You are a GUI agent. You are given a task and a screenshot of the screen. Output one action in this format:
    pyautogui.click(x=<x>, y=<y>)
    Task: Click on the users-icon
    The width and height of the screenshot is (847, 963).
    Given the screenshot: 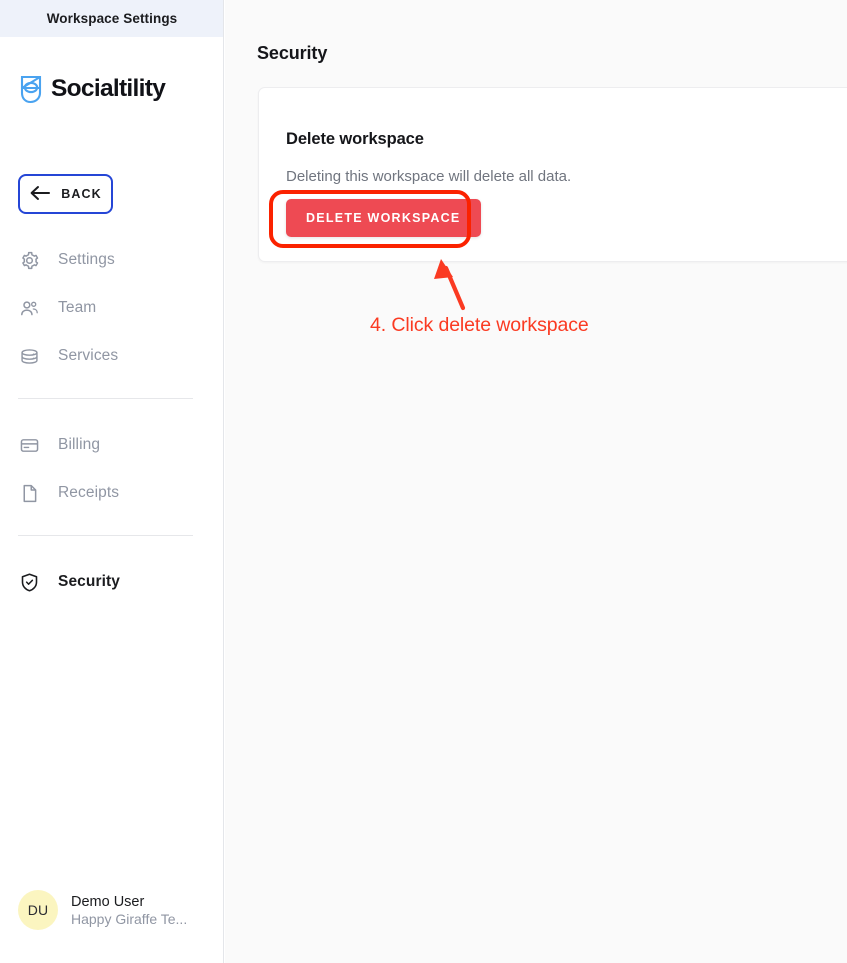 What is the action you would take?
    pyautogui.click(x=29, y=308)
    